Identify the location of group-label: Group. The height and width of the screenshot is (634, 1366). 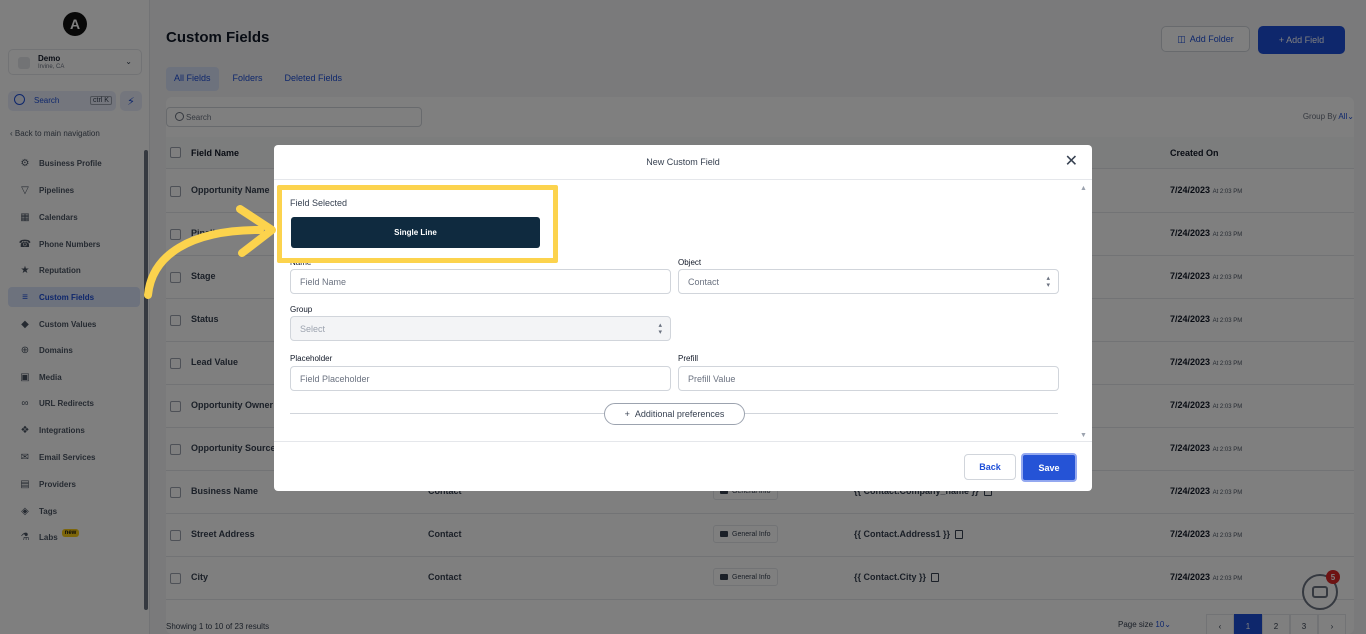
(301, 309).